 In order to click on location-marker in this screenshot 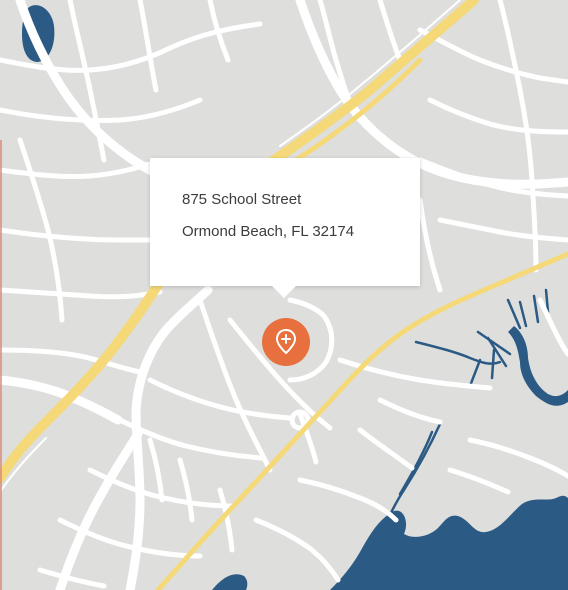, I will do `click(286, 342)`.